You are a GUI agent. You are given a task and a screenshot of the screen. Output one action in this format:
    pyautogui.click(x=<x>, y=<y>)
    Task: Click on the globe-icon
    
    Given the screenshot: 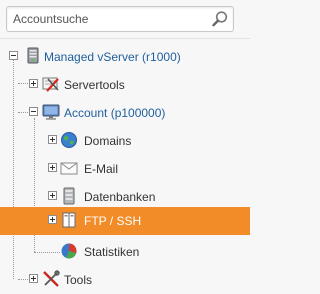 What is the action you would take?
    pyautogui.click(x=69, y=140)
    